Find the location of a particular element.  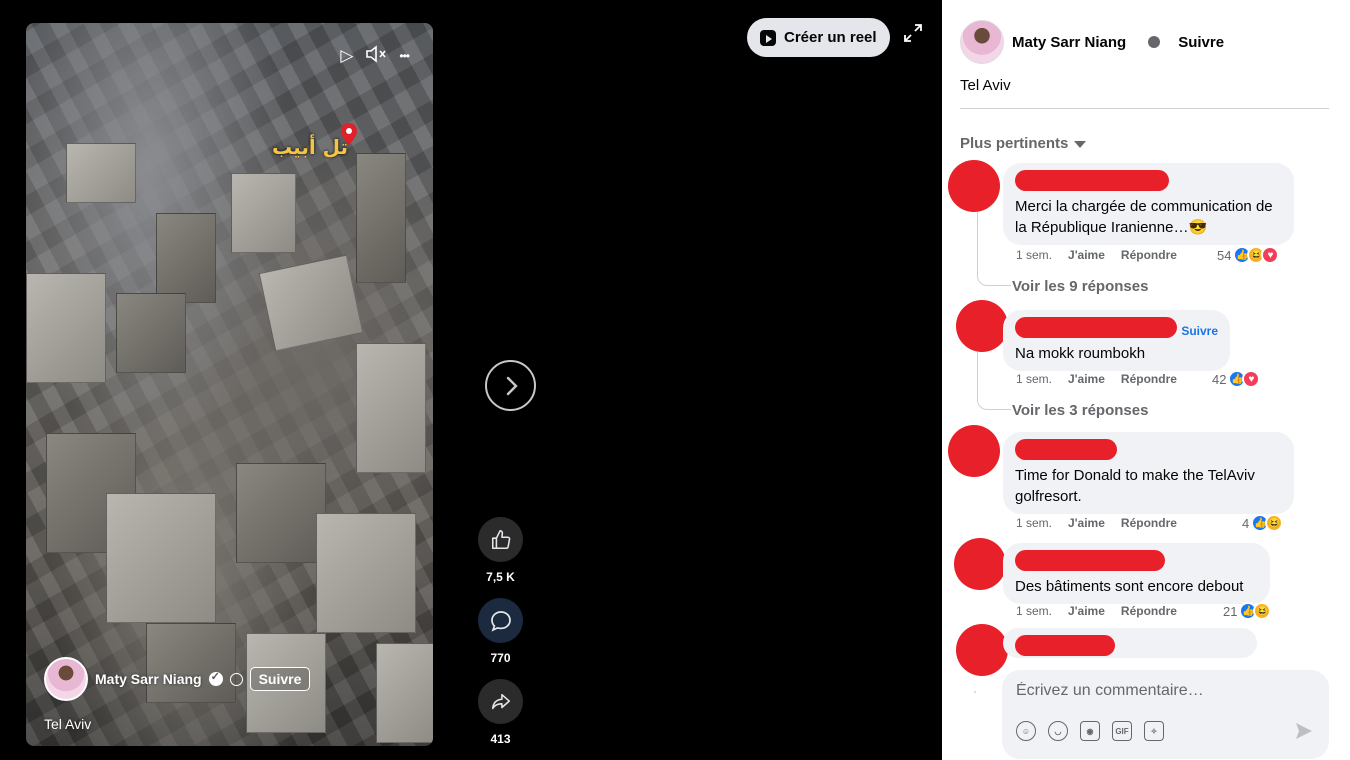

reaction-summary: 4 👍 😆 is located at coordinates (1263, 523).